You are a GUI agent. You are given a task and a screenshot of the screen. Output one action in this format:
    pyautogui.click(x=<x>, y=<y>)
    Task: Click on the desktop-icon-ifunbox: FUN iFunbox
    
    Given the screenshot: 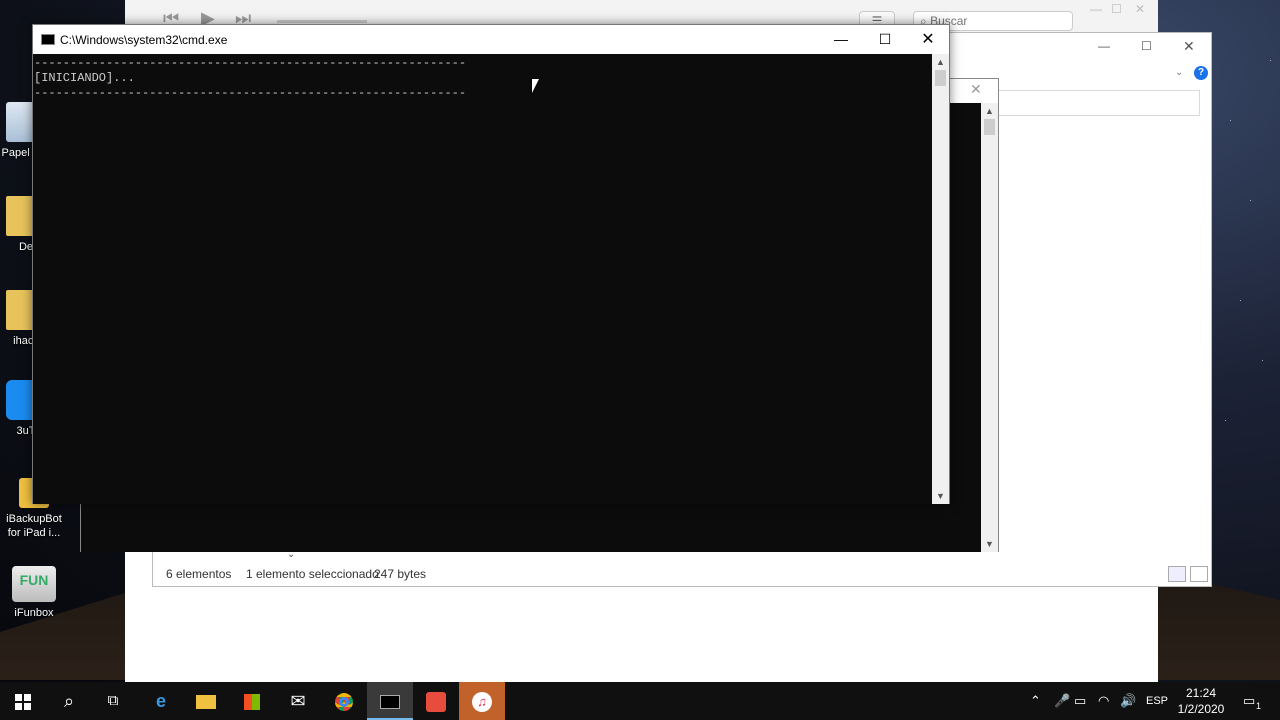 What is the action you would take?
    pyautogui.click(x=34, y=593)
    